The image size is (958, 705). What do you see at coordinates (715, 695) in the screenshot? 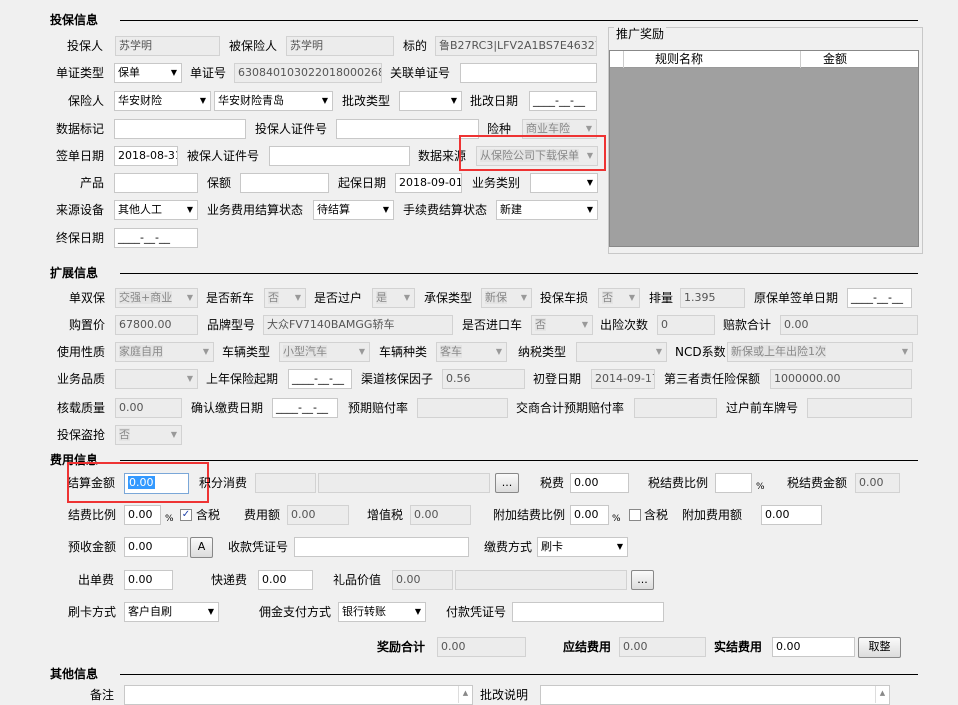
I see `endorse-note-field` at bounding box center [715, 695].